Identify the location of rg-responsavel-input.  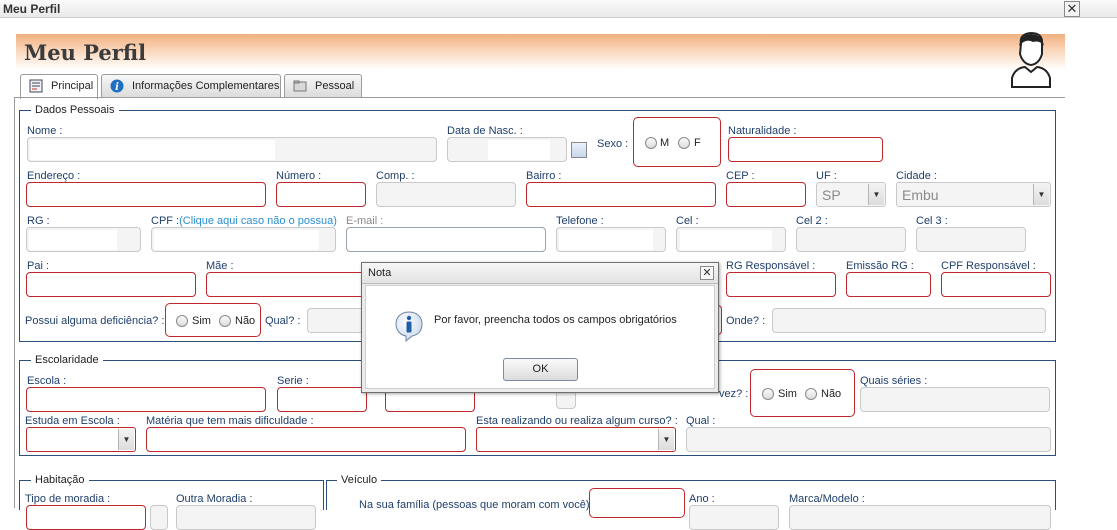
(781, 284).